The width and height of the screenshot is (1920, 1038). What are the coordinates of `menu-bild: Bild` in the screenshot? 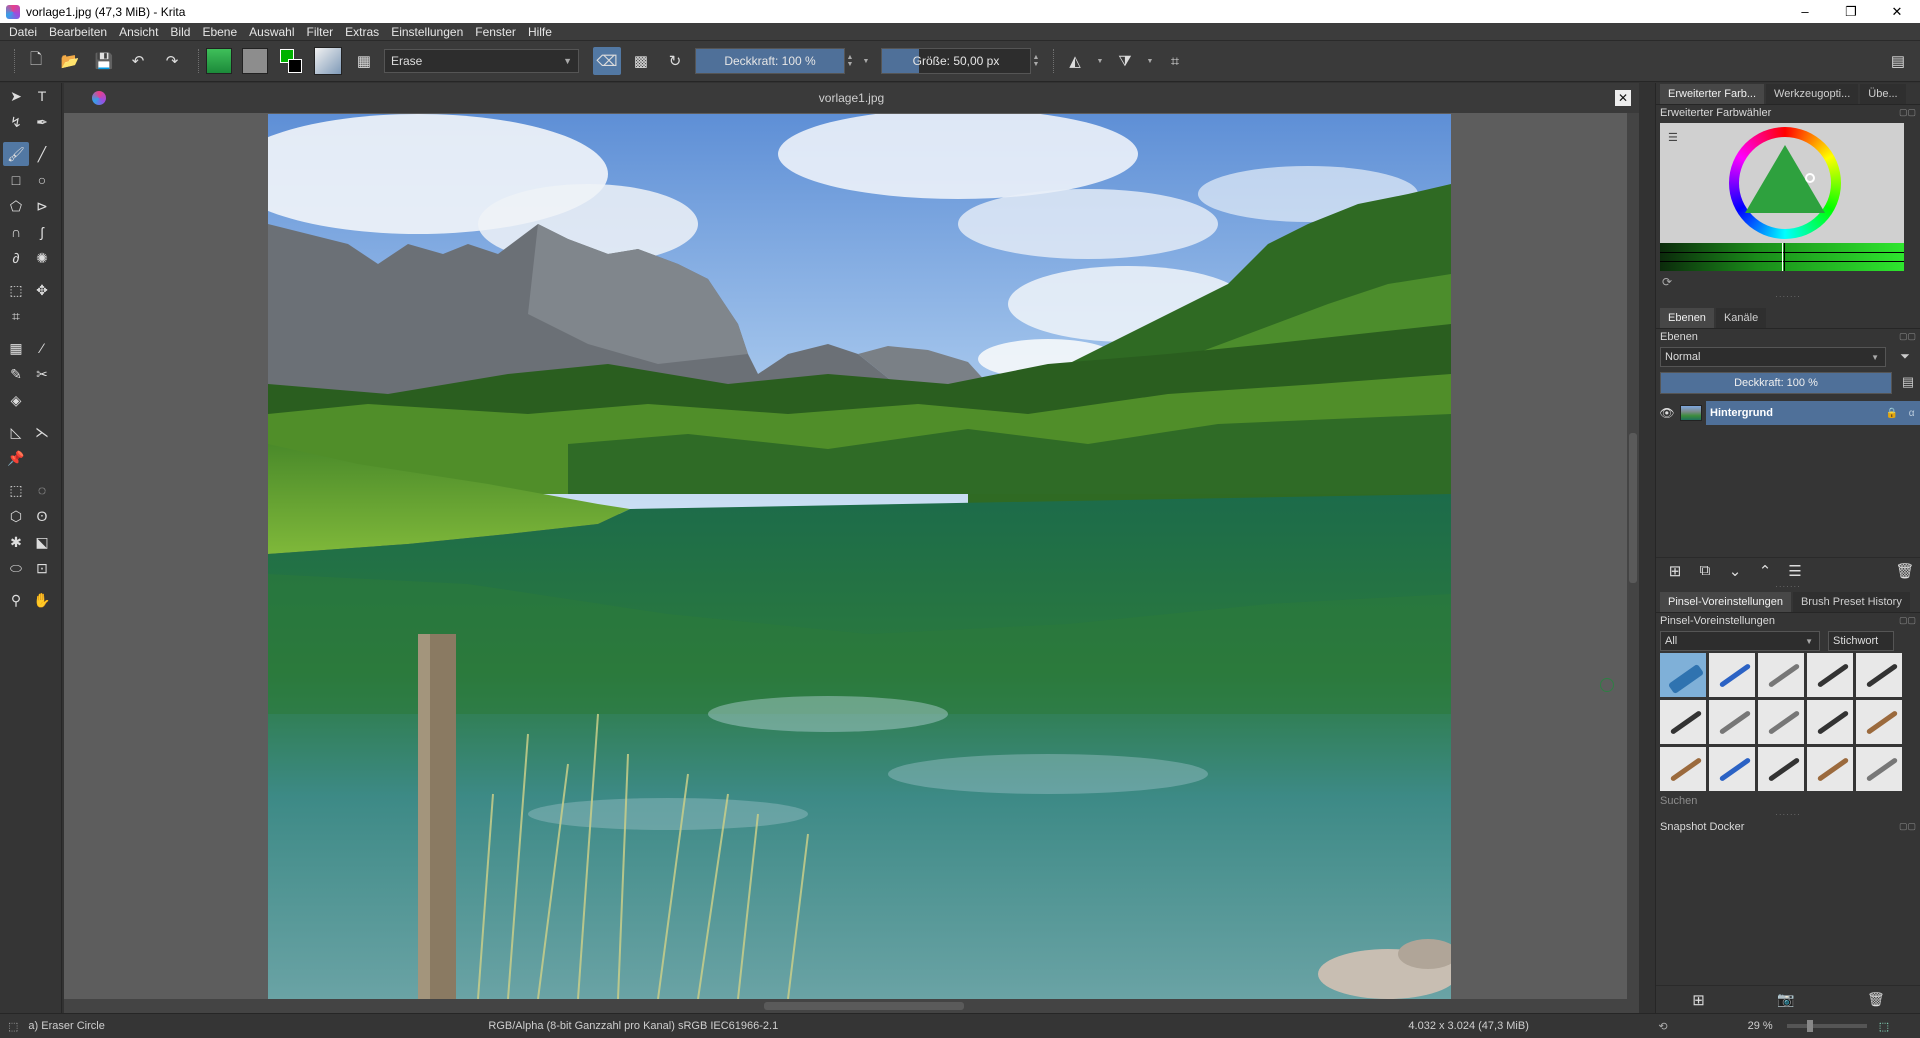 It's located at (181, 32).